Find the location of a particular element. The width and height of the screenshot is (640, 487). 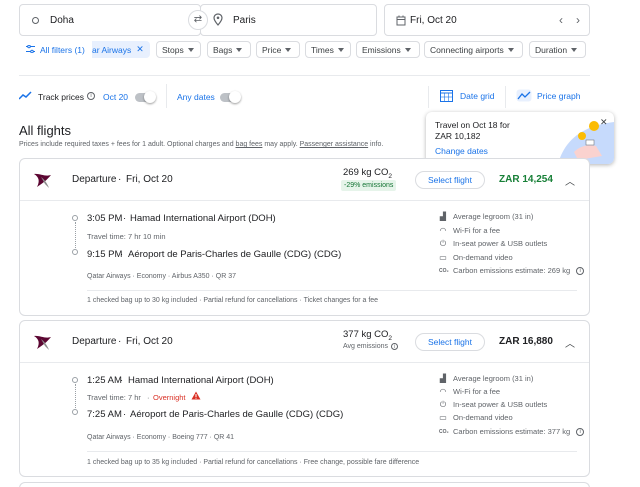

origin-value: Doha is located at coordinates (62, 20).